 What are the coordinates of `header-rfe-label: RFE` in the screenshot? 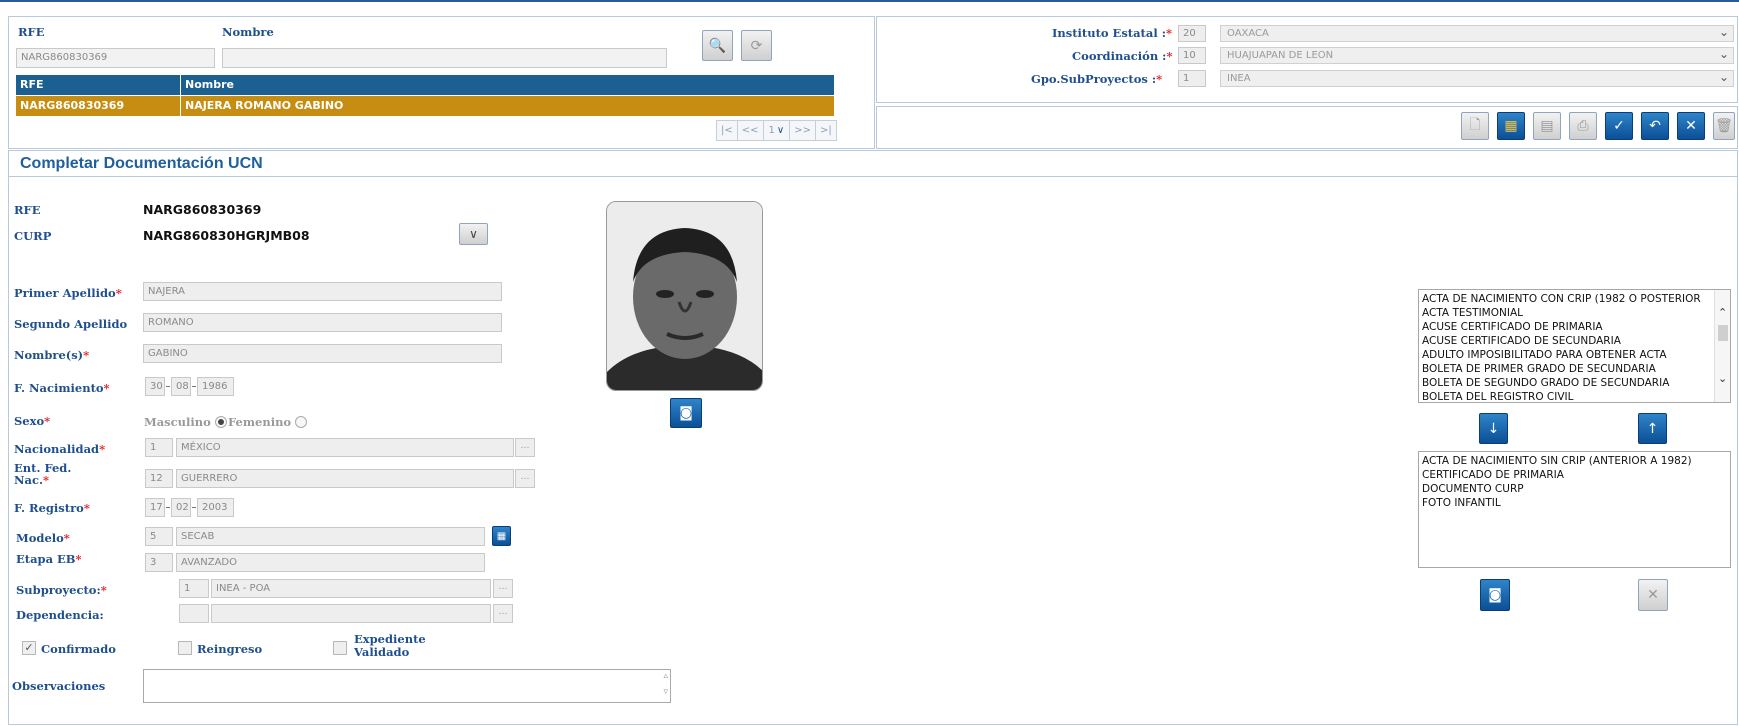 It's located at (31, 32).